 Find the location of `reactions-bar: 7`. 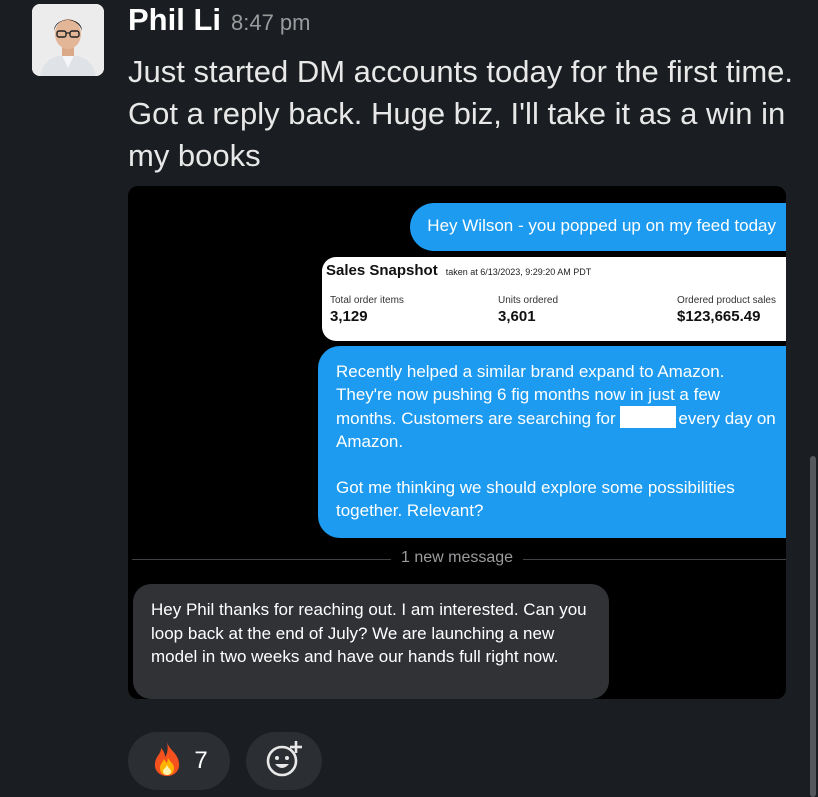

reactions-bar: 7 is located at coordinates (225, 761).